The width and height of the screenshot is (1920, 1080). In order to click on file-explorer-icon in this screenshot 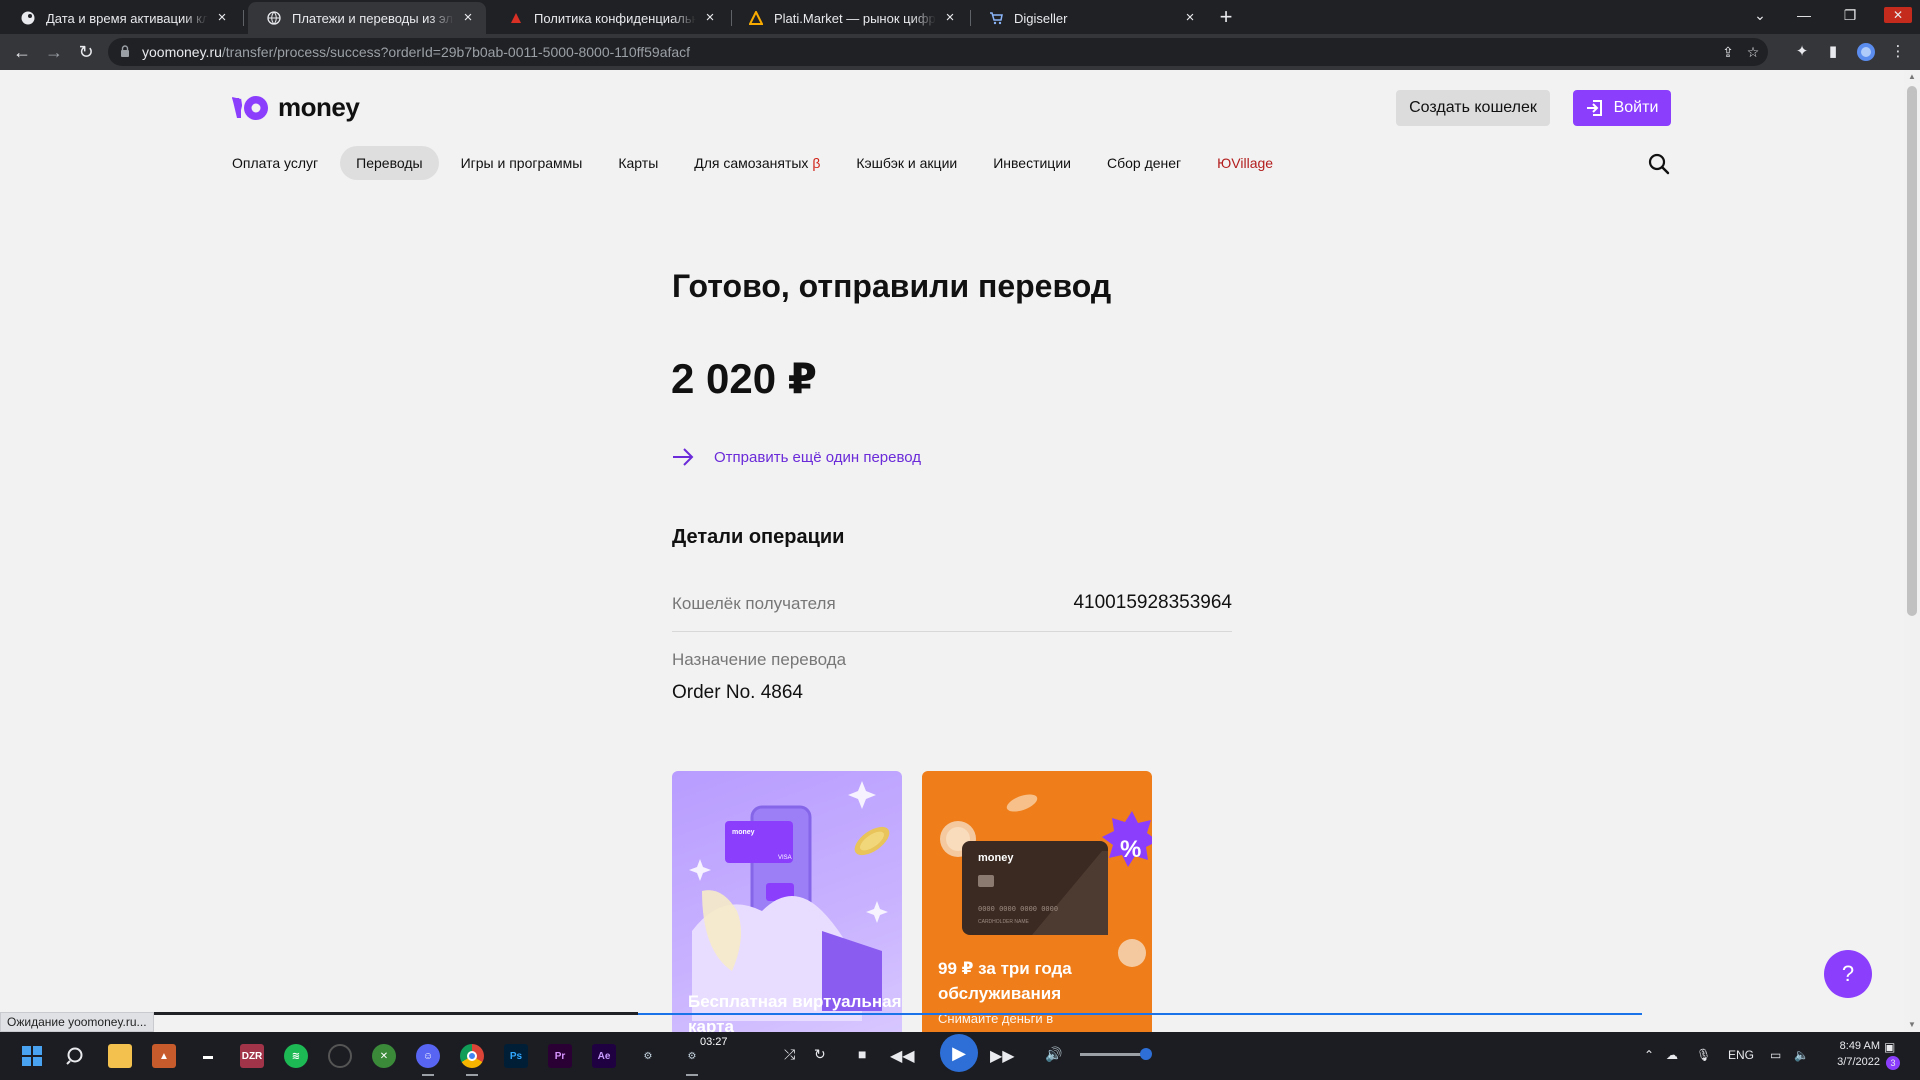, I will do `click(120, 1056)`.